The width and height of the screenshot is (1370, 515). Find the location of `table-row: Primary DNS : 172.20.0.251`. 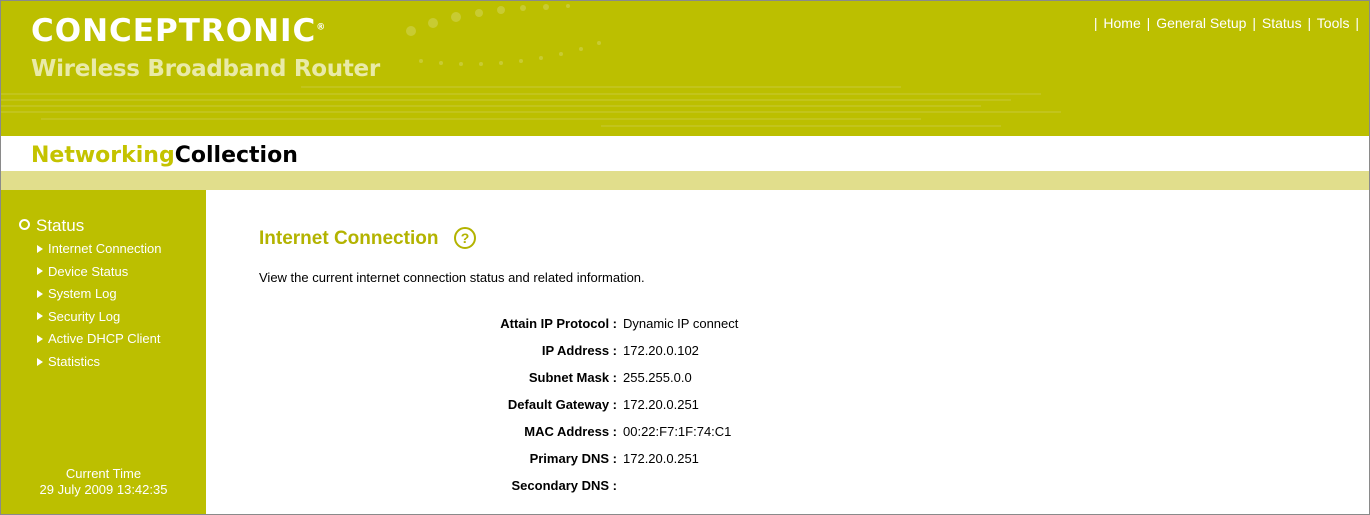

table-row: Primary DNS : 172.20.0.251 is located at coordinates (498, 458).